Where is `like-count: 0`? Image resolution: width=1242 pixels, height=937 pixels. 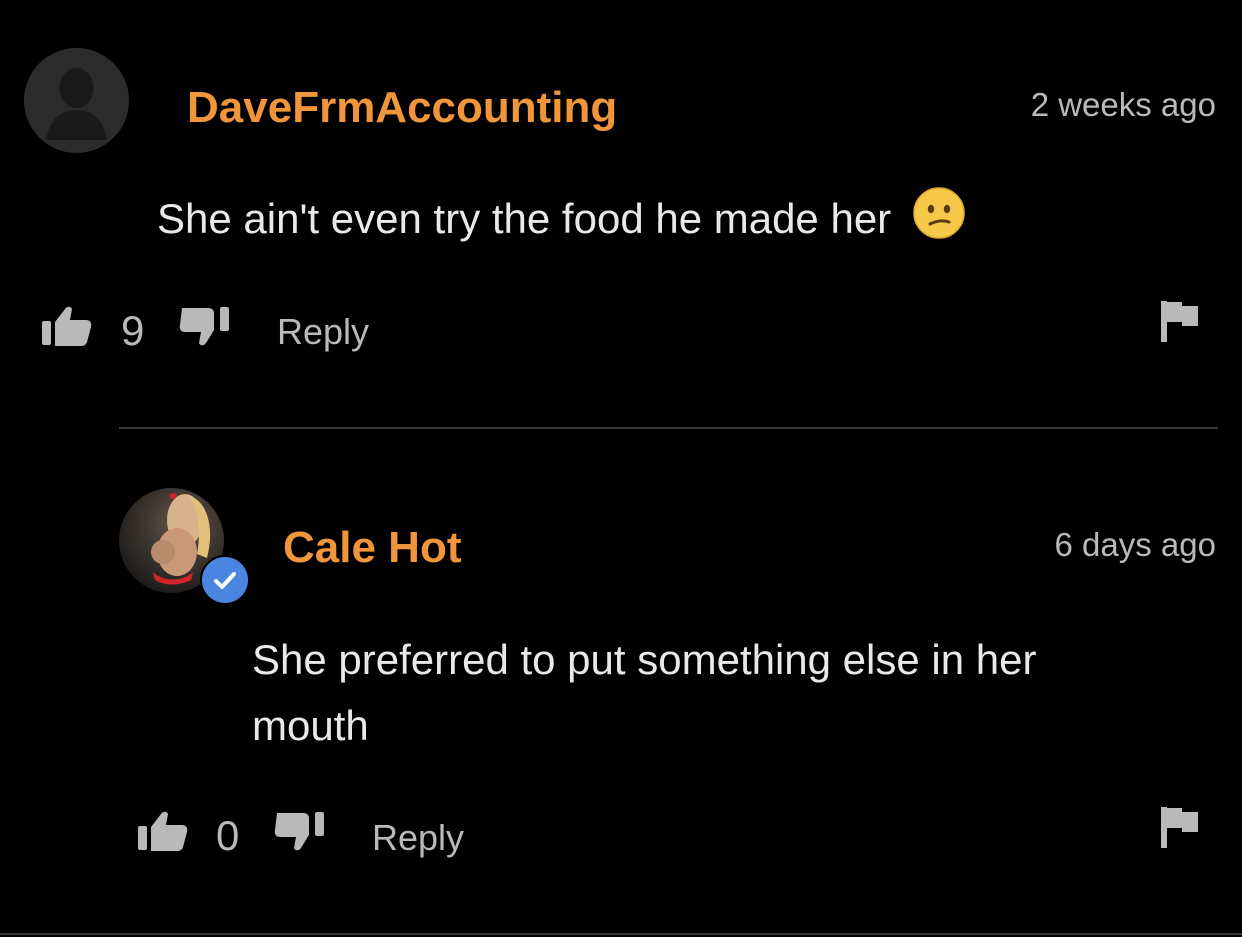
like-count: 0 is located at coordinates (228, 835).